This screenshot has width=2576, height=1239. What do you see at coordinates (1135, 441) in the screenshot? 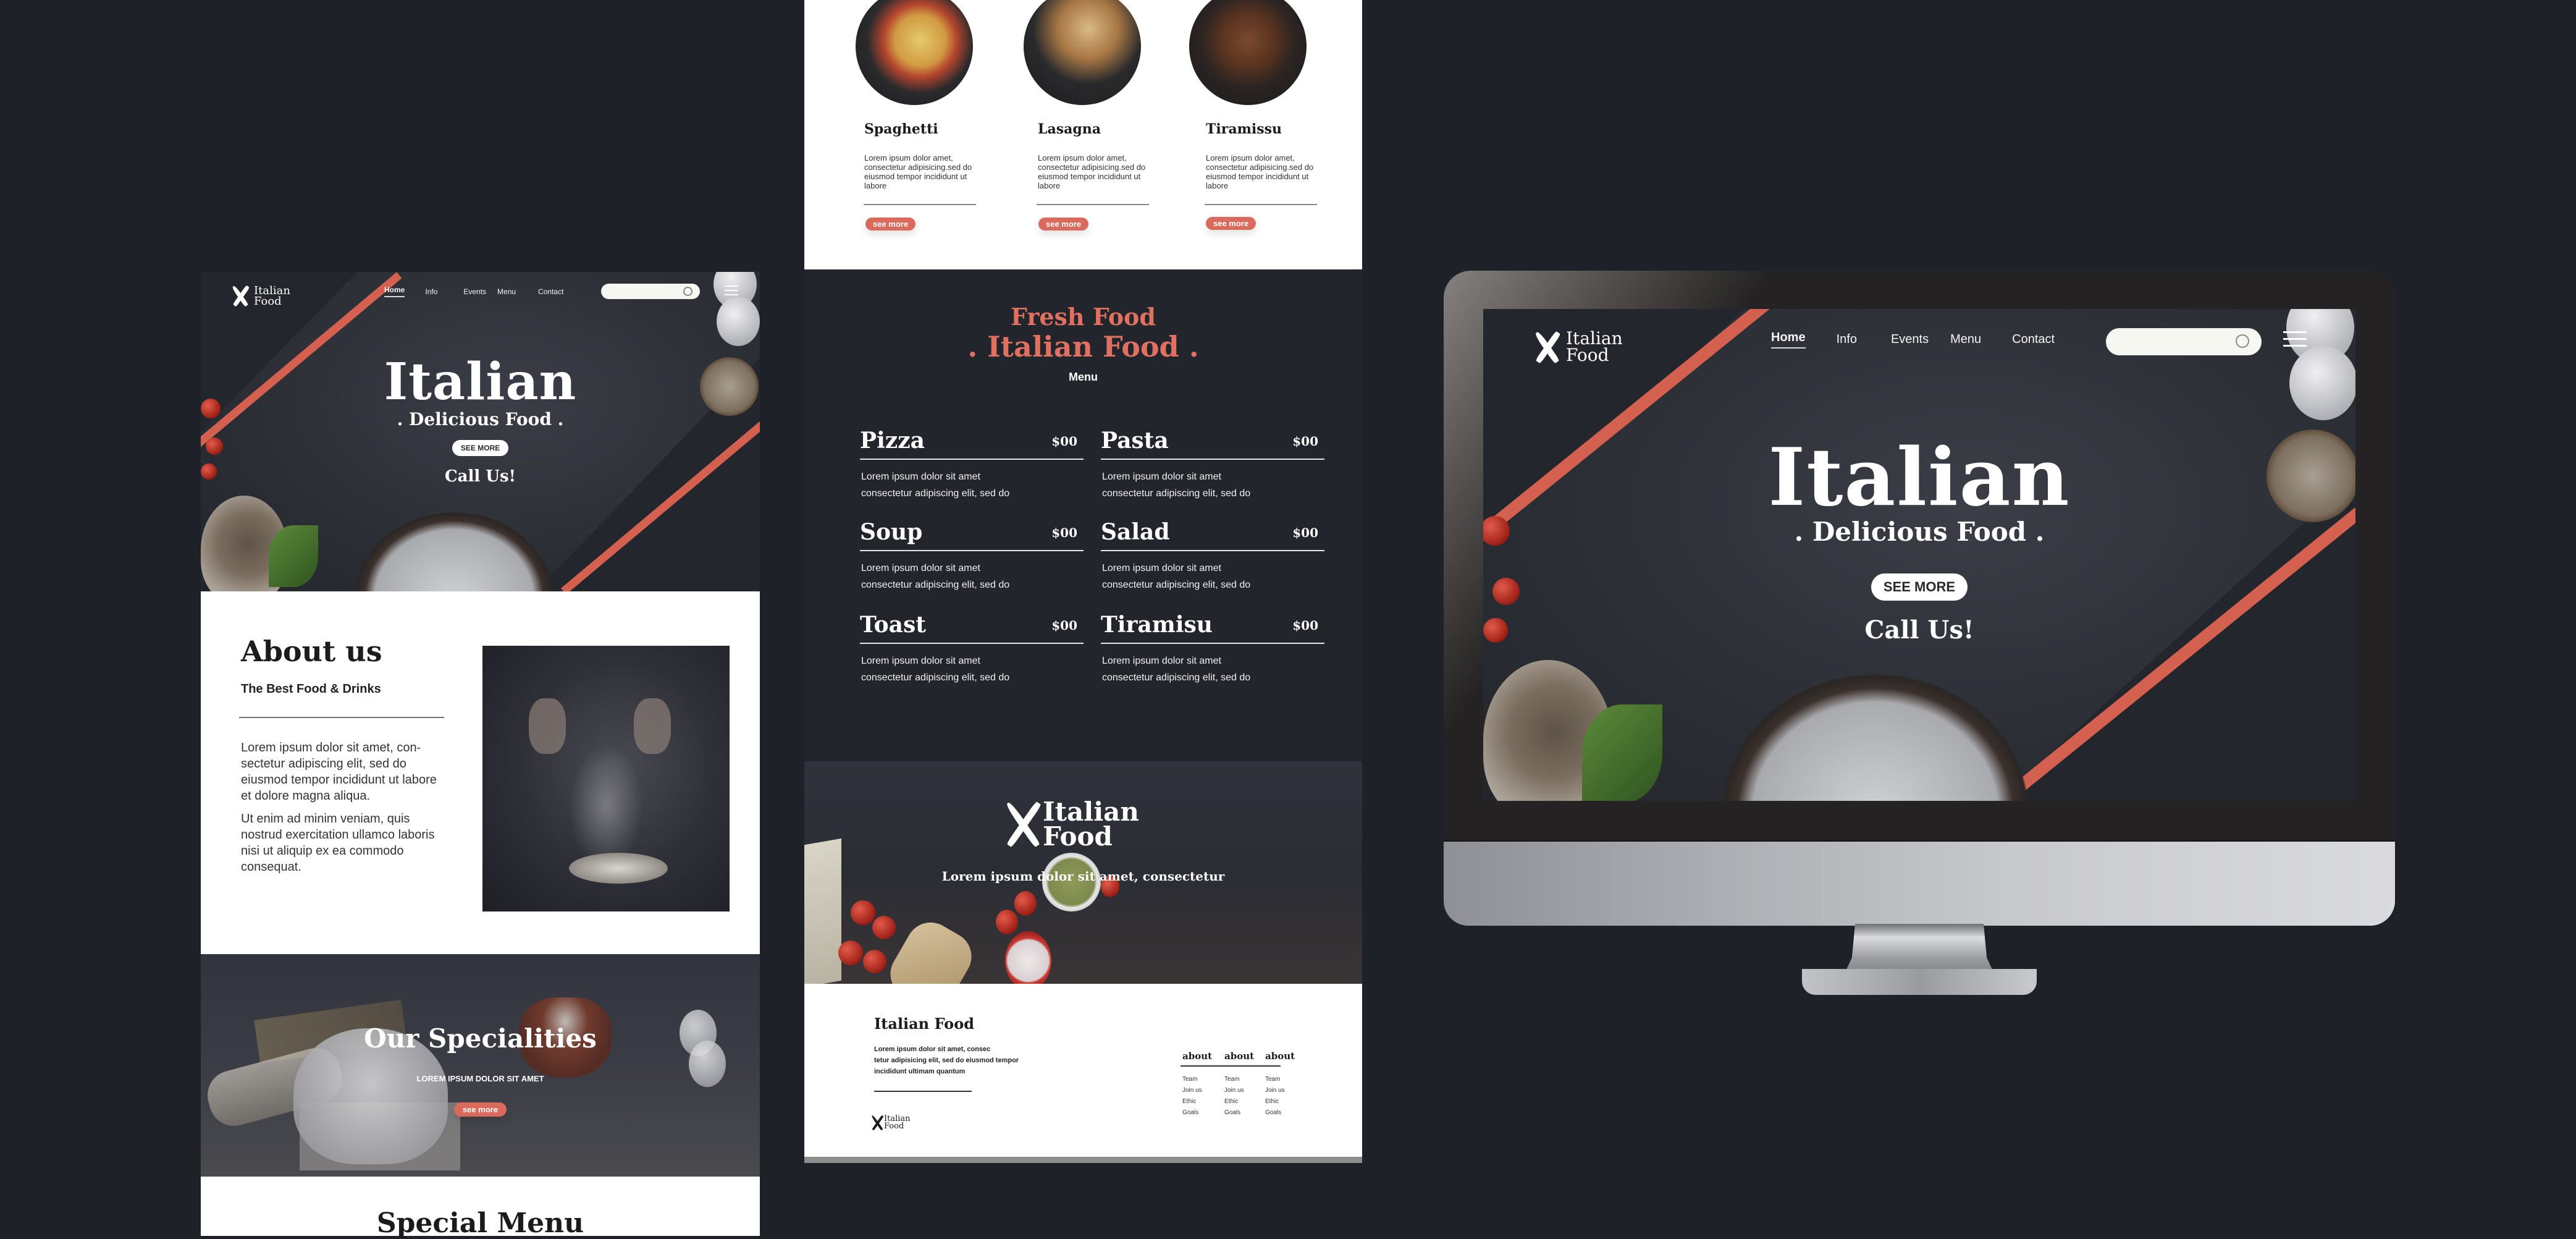
I see `menu-item-name: Pasta` at bounding box center [1135, 441].